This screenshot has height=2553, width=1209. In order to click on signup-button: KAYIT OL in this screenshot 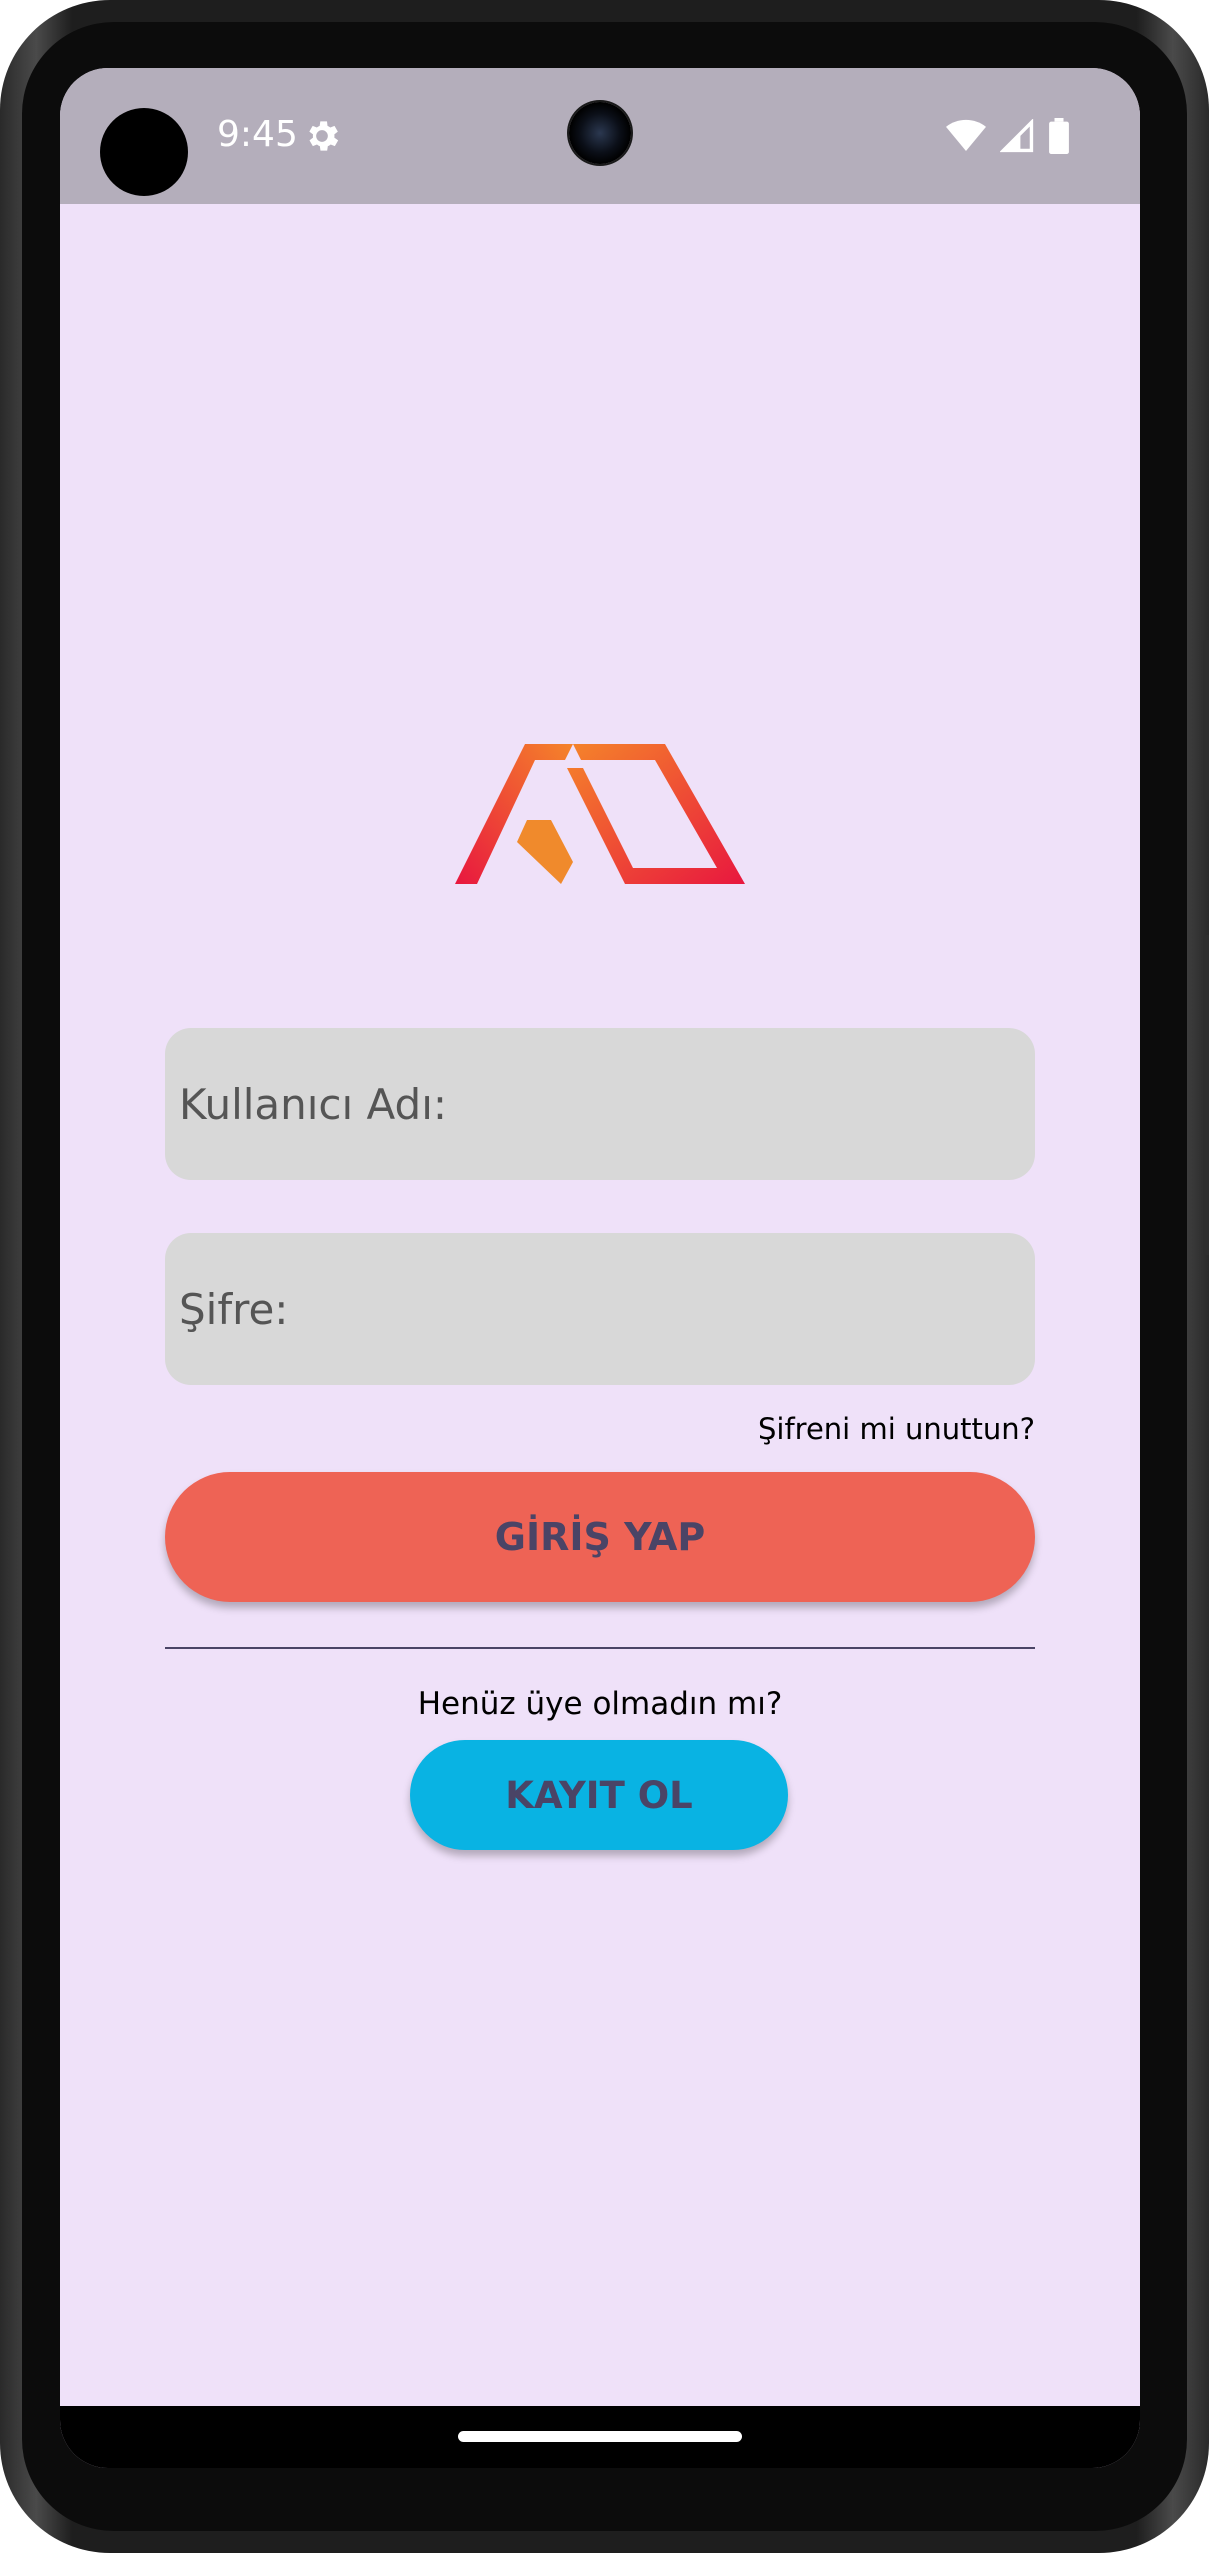, I will do `click(599, 1795)`.